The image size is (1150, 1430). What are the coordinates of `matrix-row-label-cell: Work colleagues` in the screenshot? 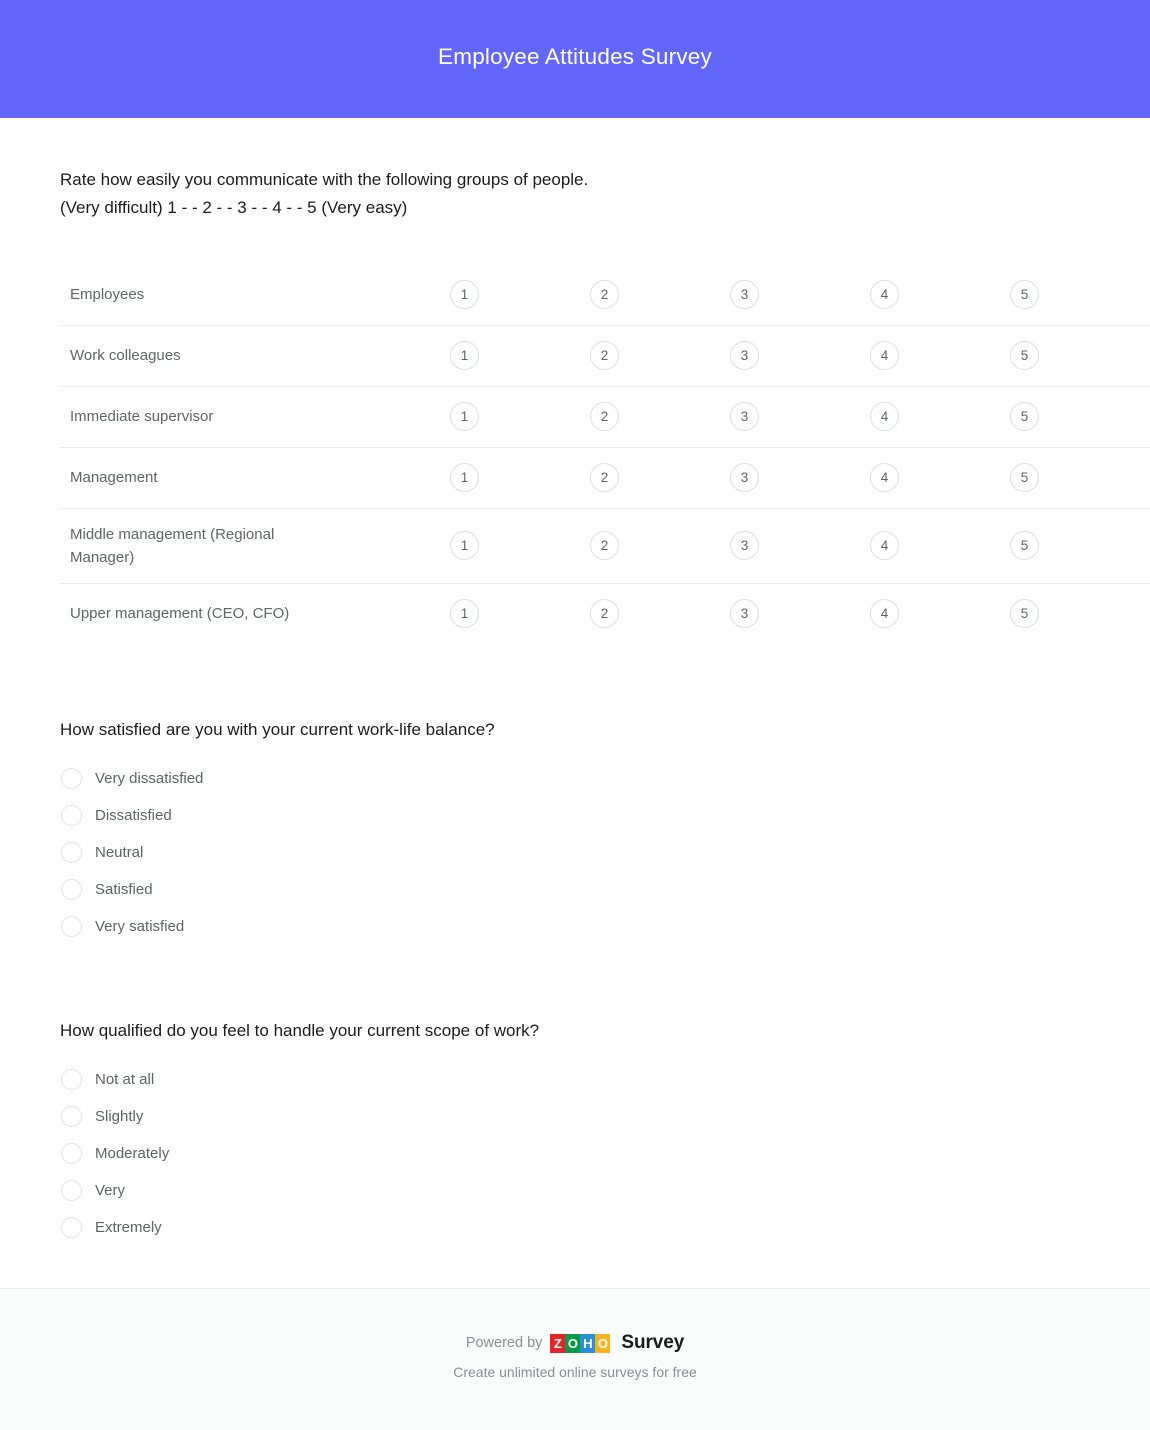 It's located at (255, 355).